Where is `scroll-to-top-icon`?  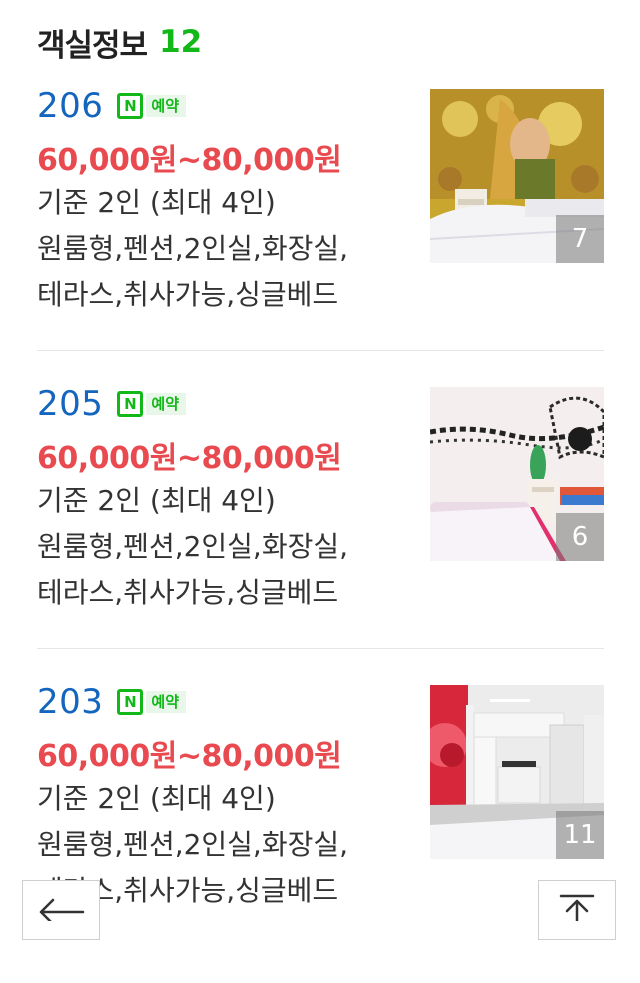
scroll-to-top-icon is located at coordinates (577, 907).